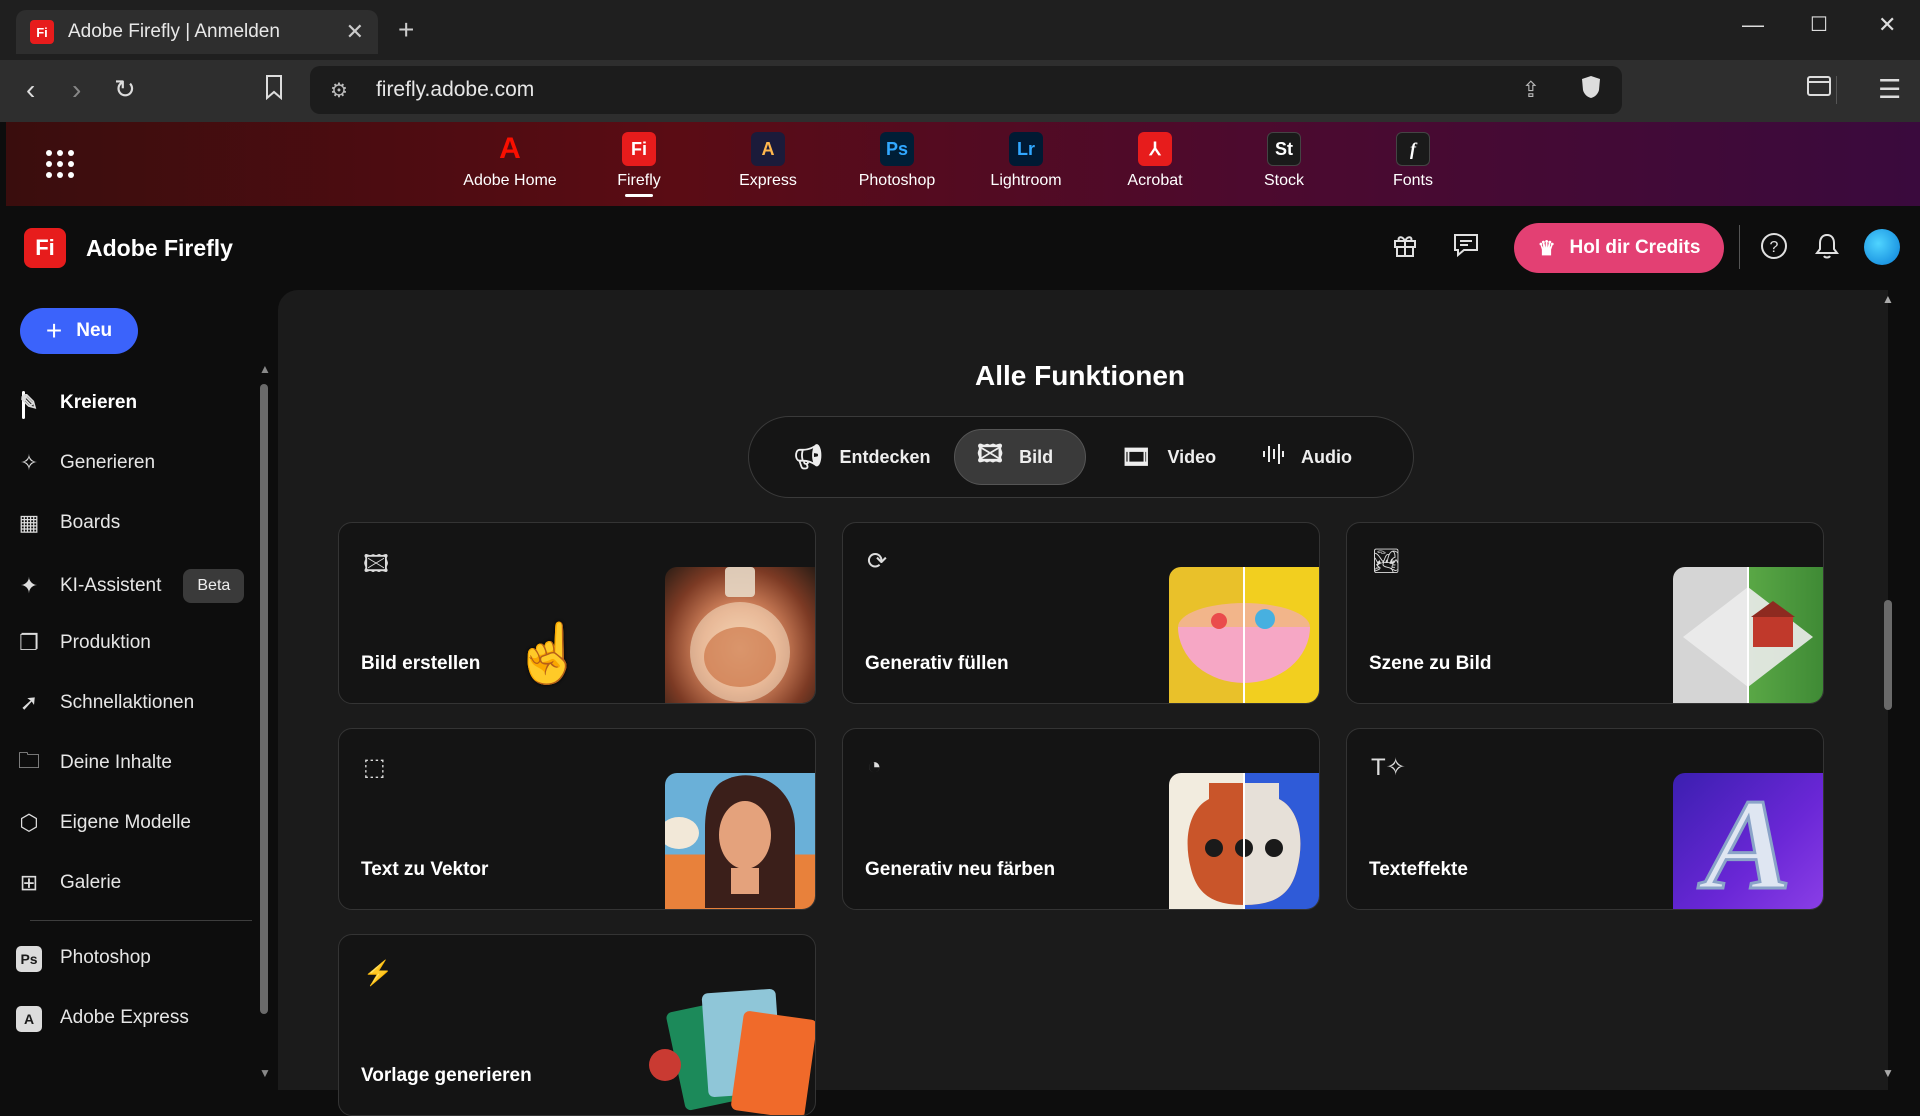 This screenshot has height=1116, width=1920. What do you see at coordinates (1284, 149) in the screenshot?
I see `stock-icon: St` at bounding box center [1284, 149].